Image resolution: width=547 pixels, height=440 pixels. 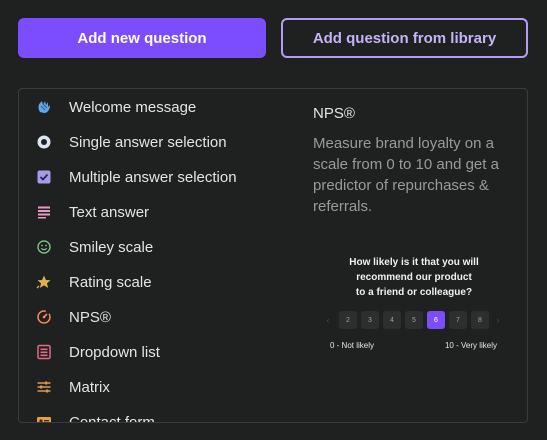 I want to click on question-type-label: Smiley scale, so click(x=111, y=247).